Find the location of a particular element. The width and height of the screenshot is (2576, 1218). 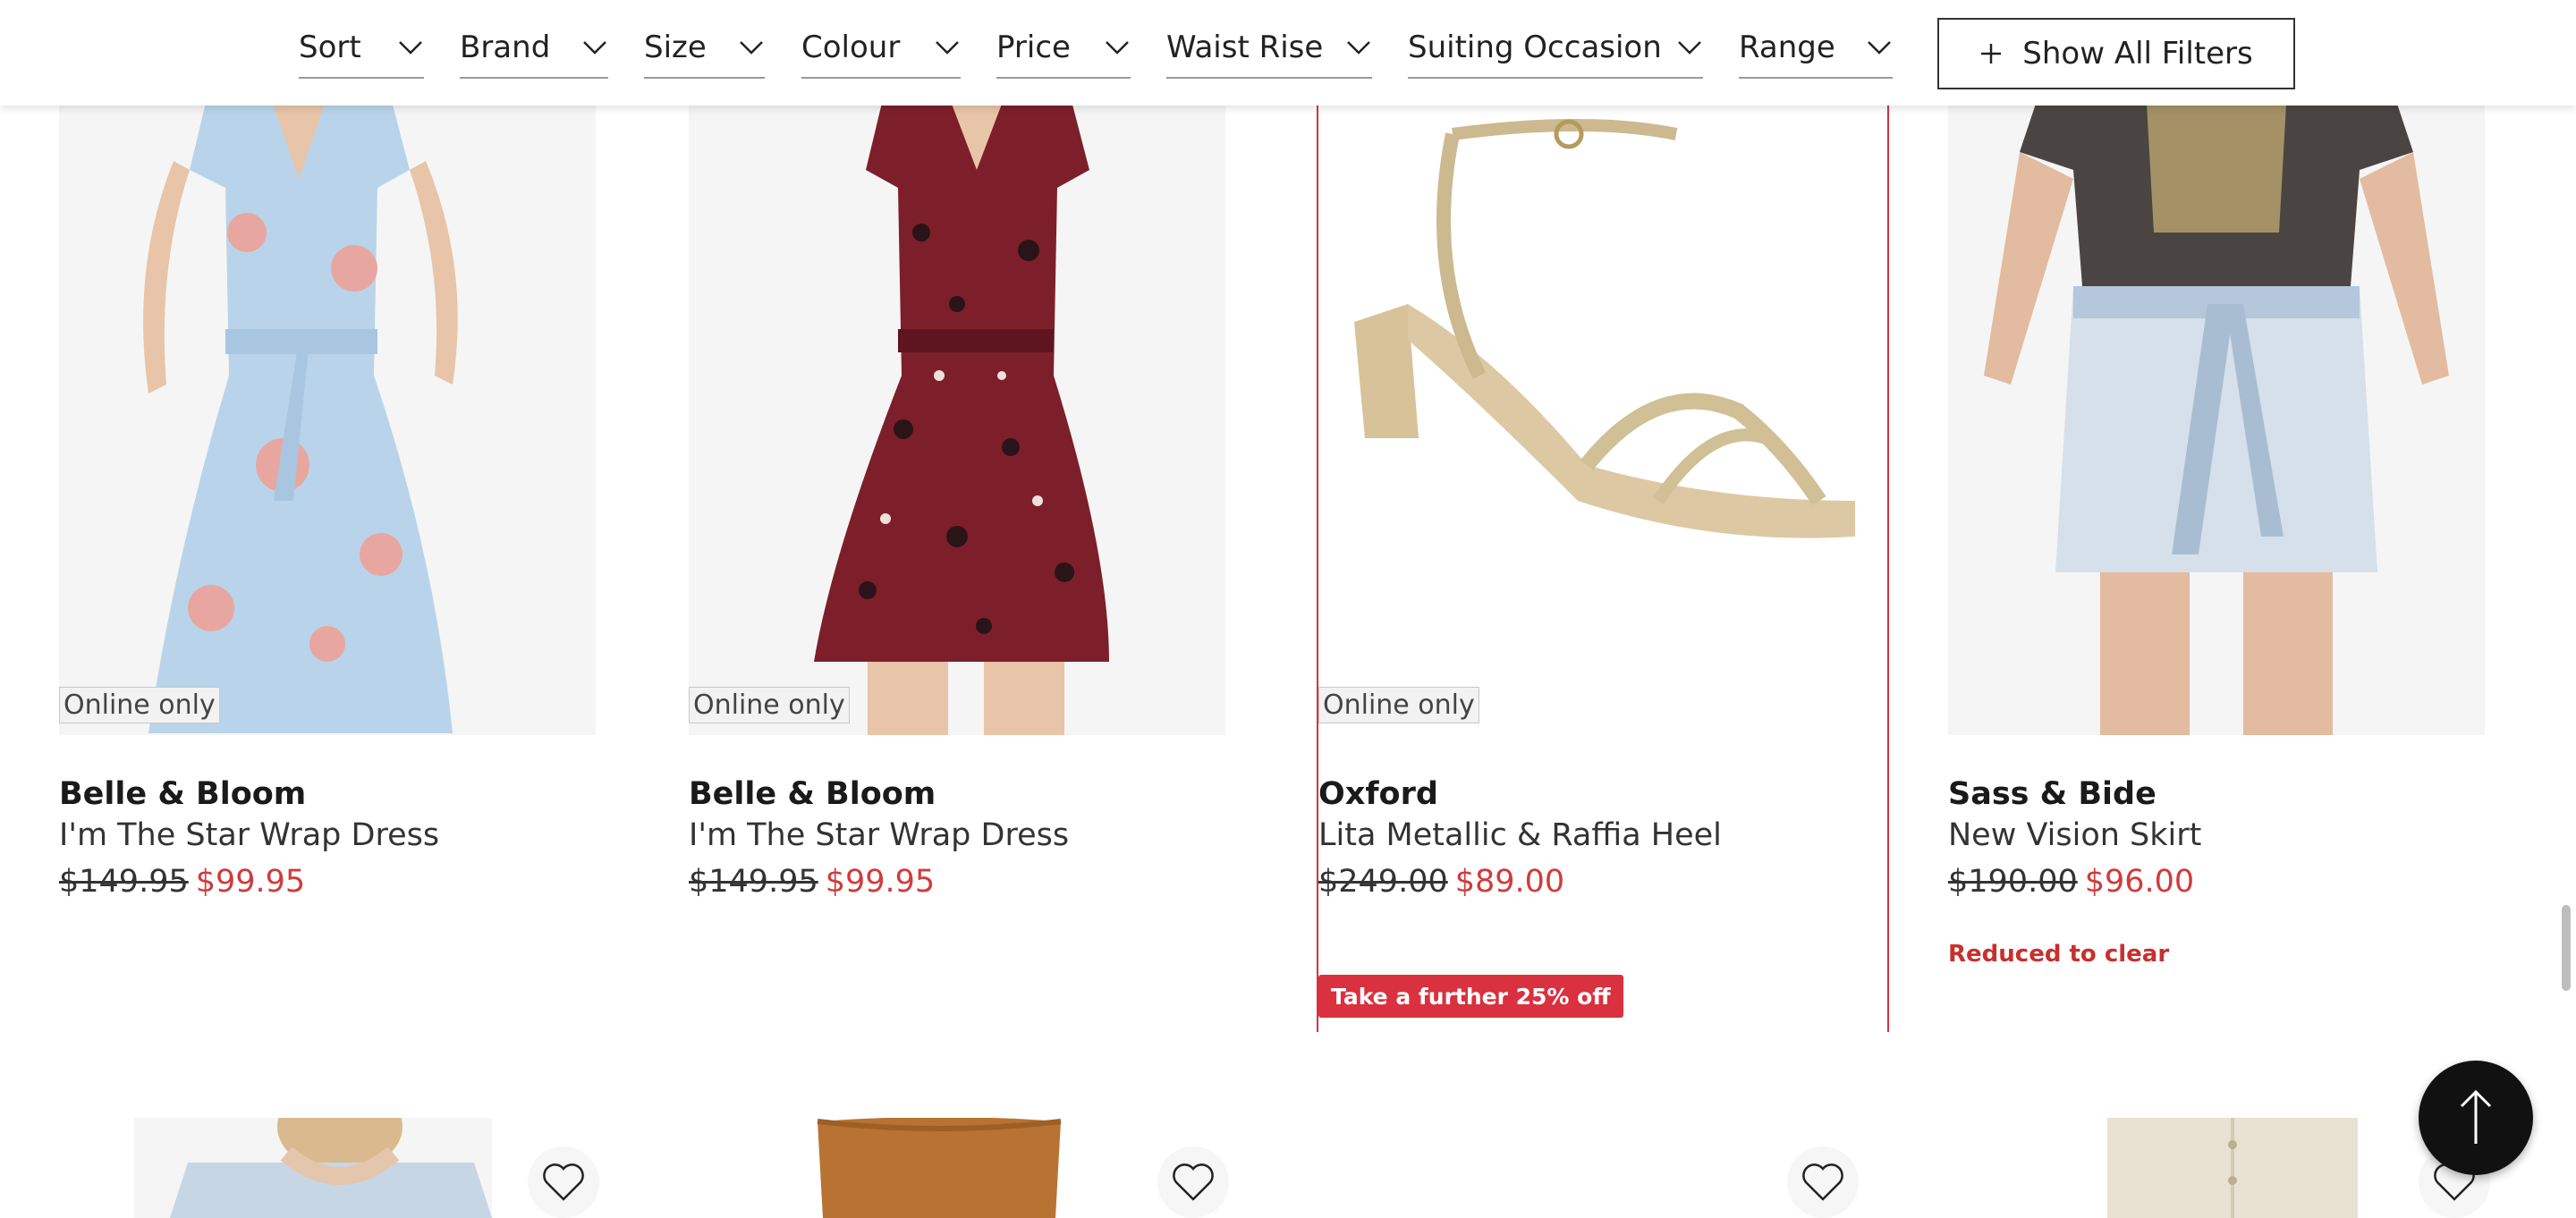

promo-badge: Take a further 25% off is located at coordinates (1470, 997).